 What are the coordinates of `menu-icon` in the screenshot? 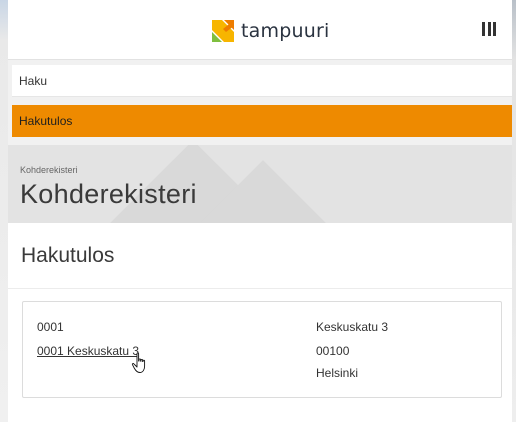 It's located at (489, 30).